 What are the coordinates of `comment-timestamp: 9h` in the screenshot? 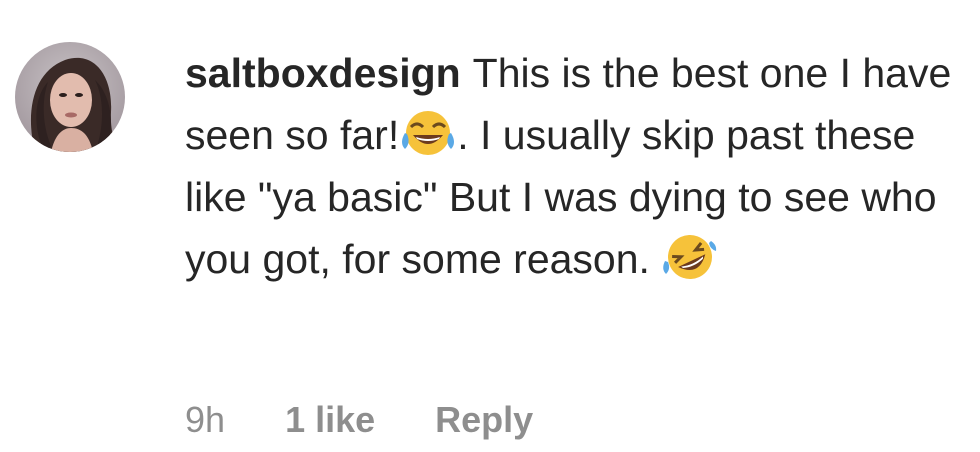 It's located at (205, 419).